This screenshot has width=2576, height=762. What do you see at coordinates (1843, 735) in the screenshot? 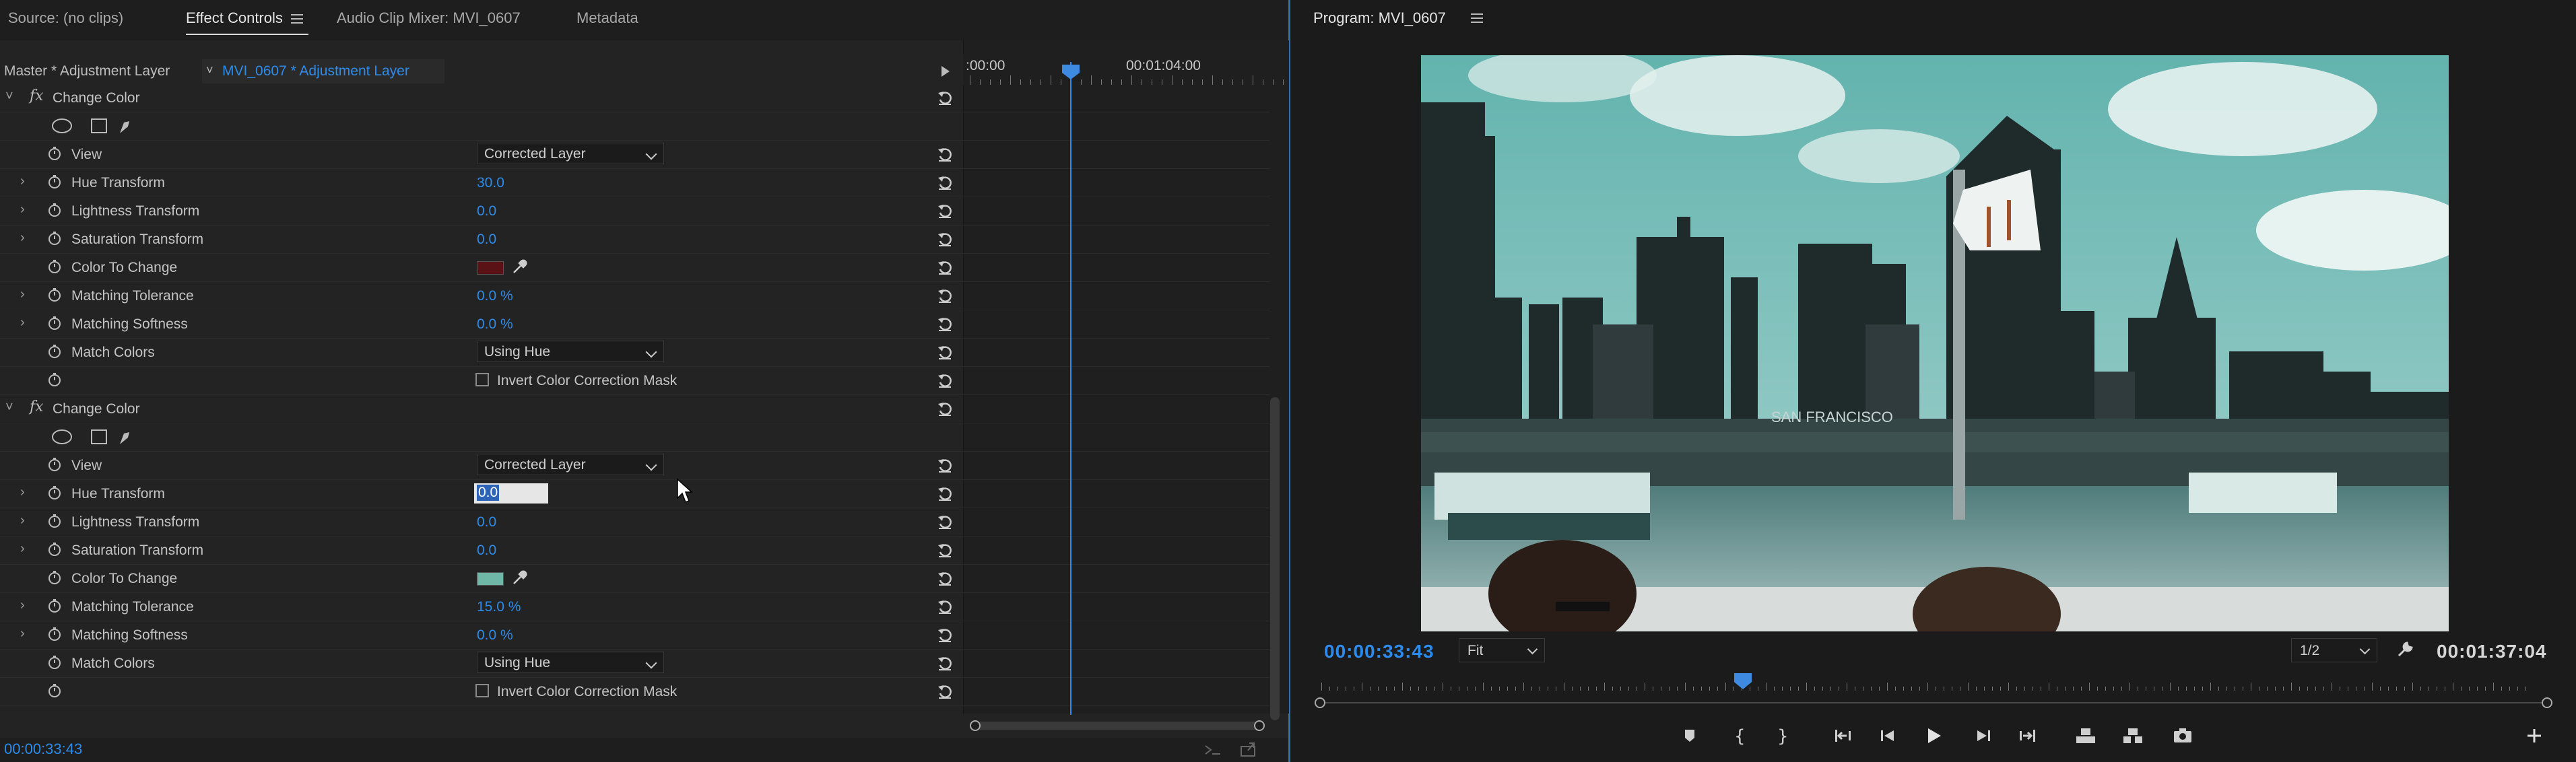
I see `go-to-in-button` at bounding box center [1843, 735].